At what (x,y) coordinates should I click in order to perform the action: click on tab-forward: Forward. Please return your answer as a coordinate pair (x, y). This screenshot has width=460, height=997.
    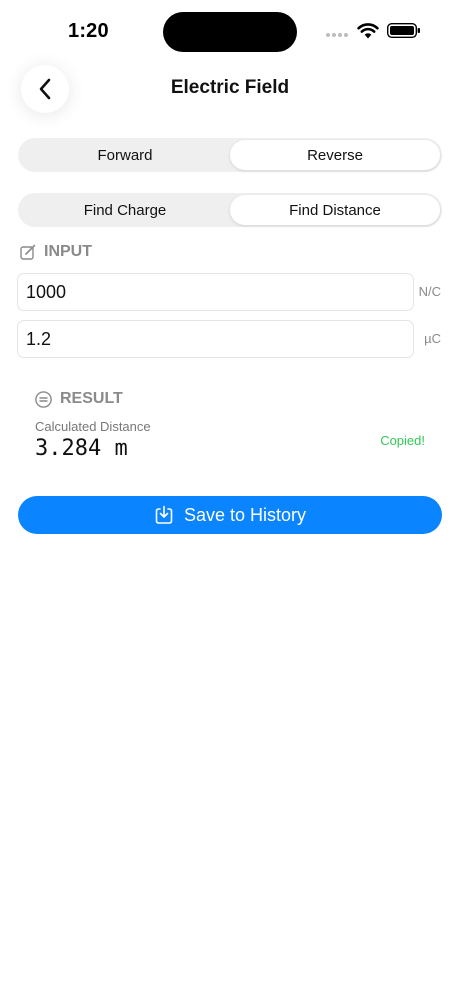
    Looking at the image, I should click on (125, 155).